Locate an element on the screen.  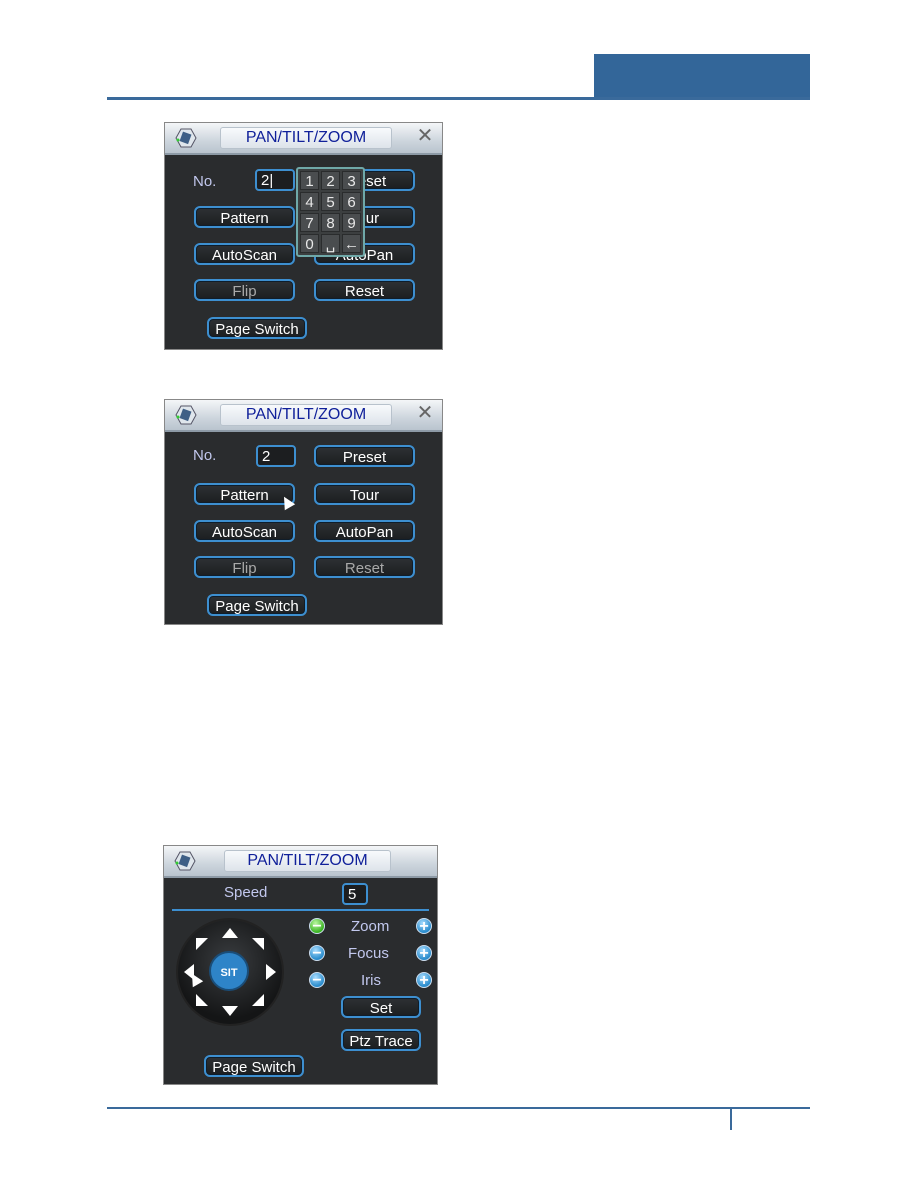
preset-button: Preset is located at coordinates (364, 456).